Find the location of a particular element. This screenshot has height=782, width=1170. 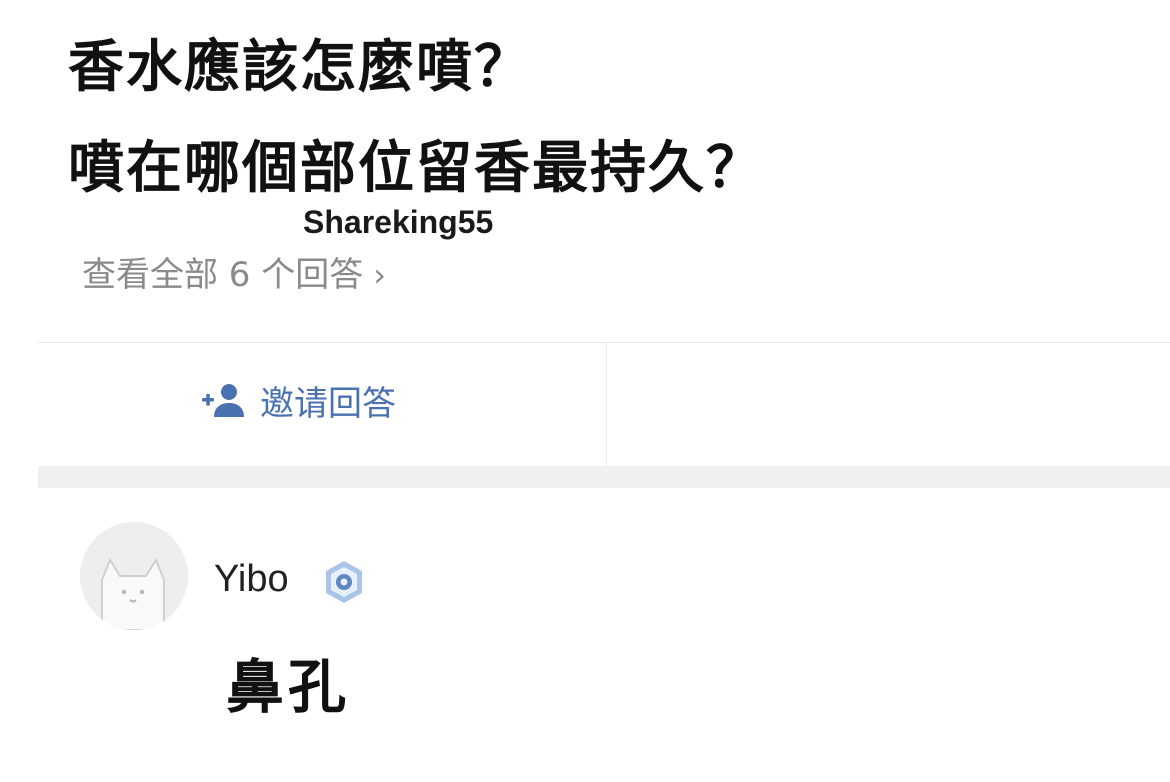

invite-answer-label: 邀请回答 is located at coordinates (328, 404).